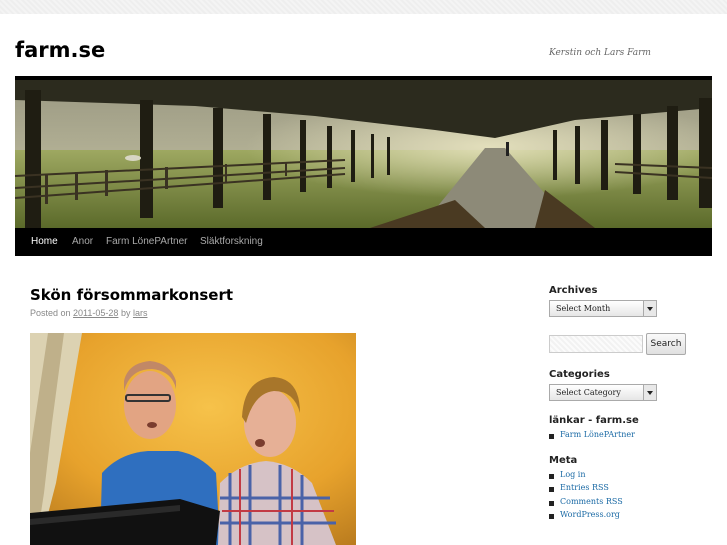  What do you see at coordinates (594, 420) in the screenshot?
I see `links-widget-title: länkar - farm.se` at bounding box center [594, 420].